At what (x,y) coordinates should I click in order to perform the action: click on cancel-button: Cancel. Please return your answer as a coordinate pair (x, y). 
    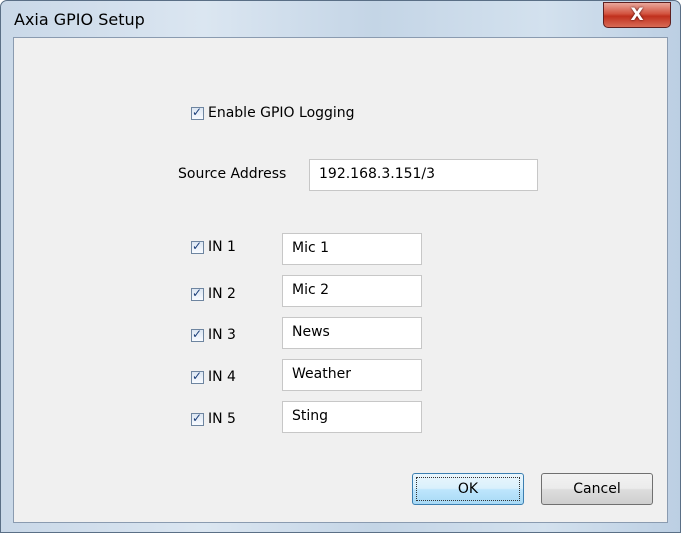
    Looking at the image, I should click on (597, 489).